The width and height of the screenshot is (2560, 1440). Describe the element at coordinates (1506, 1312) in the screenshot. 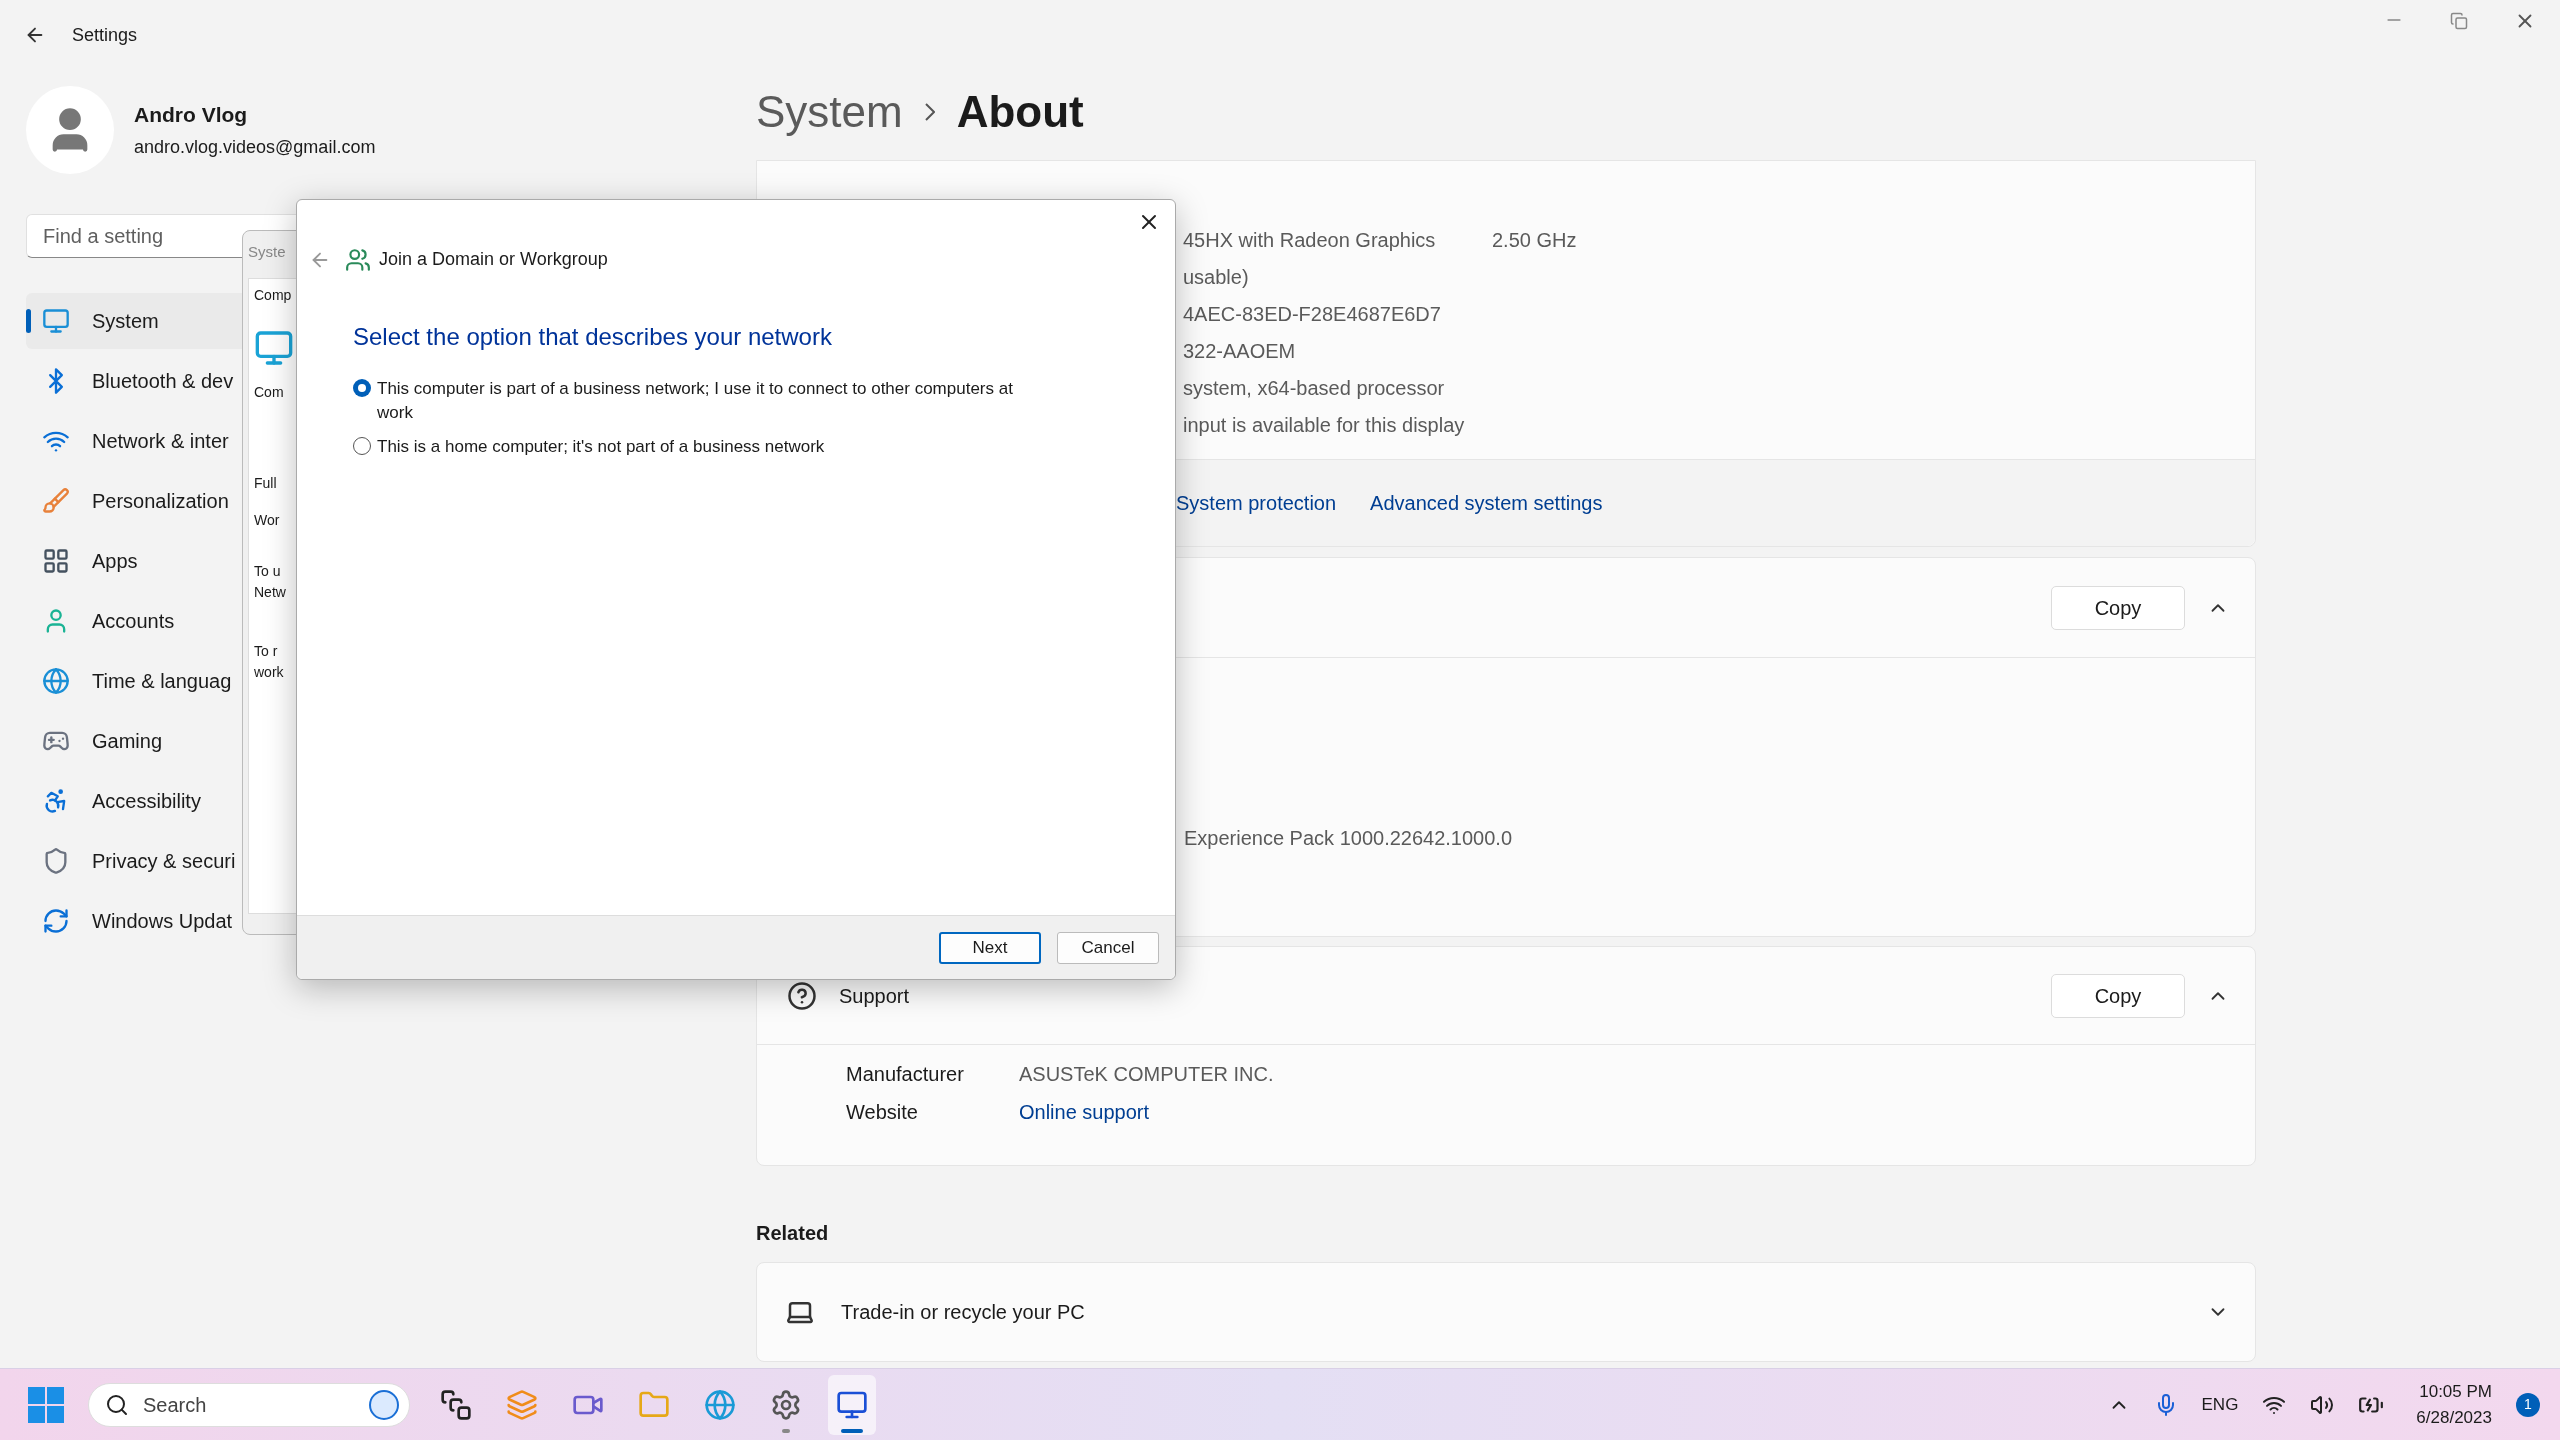

I see `related-item: Trade-in or recycle your PC` at that location.